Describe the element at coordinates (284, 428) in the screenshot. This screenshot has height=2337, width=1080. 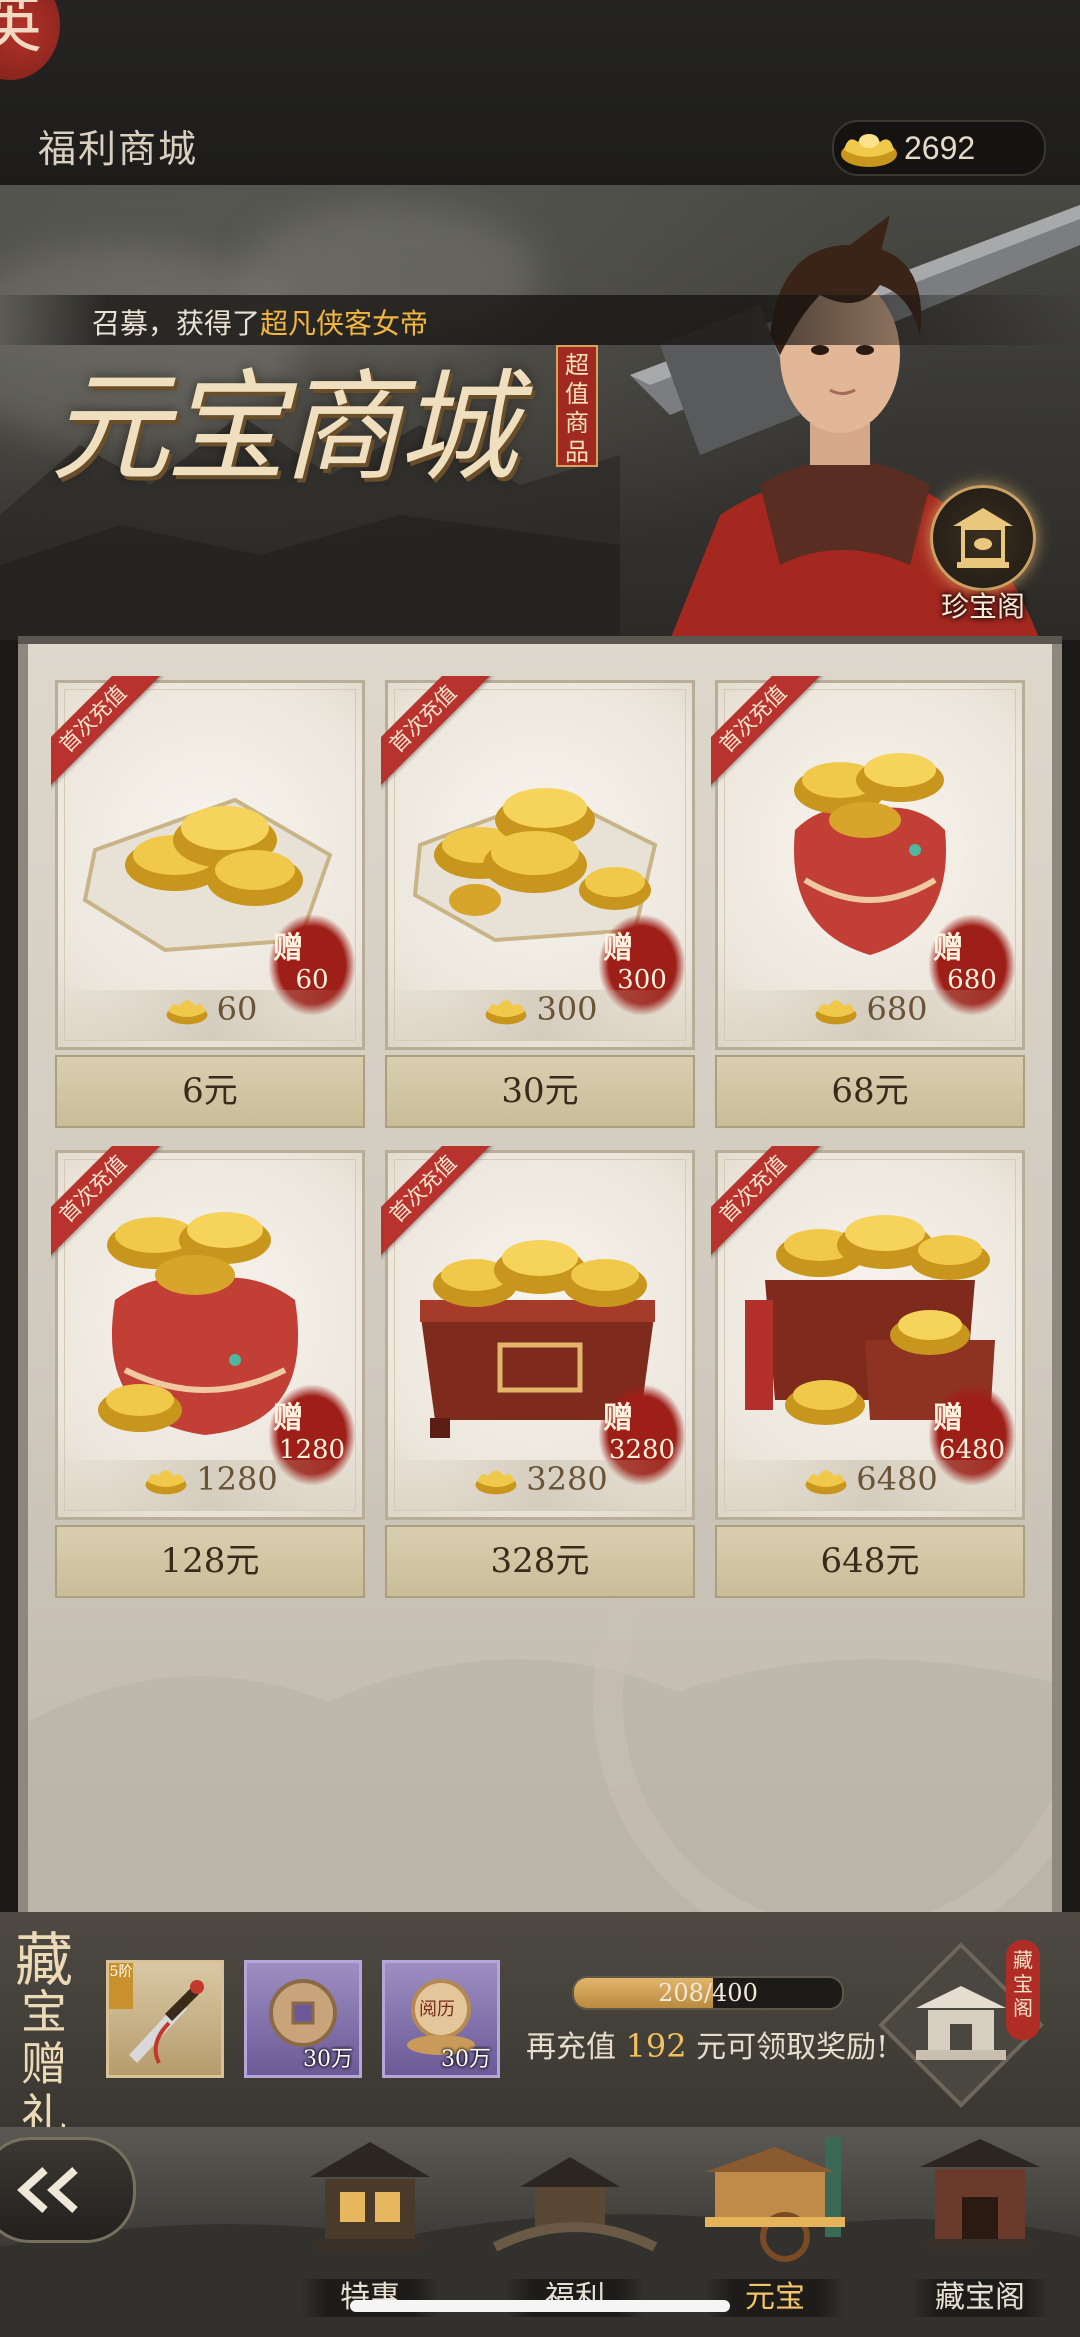
I see `banner-headline: 元宝商城` at that location.